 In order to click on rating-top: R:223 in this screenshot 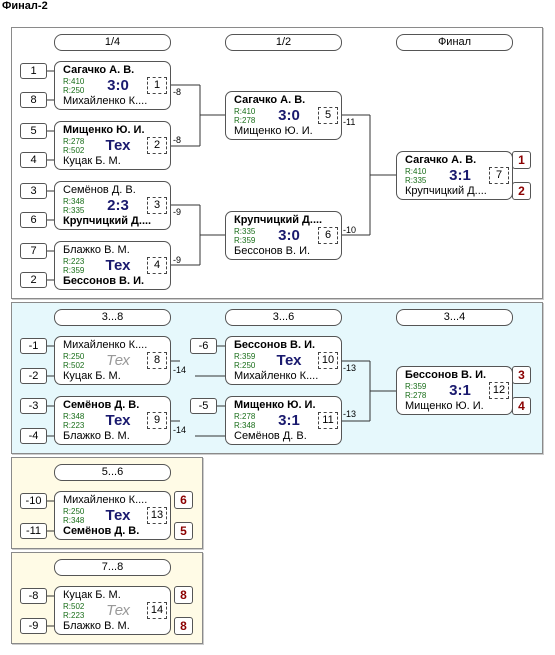, I will do `click(74, 261)`.